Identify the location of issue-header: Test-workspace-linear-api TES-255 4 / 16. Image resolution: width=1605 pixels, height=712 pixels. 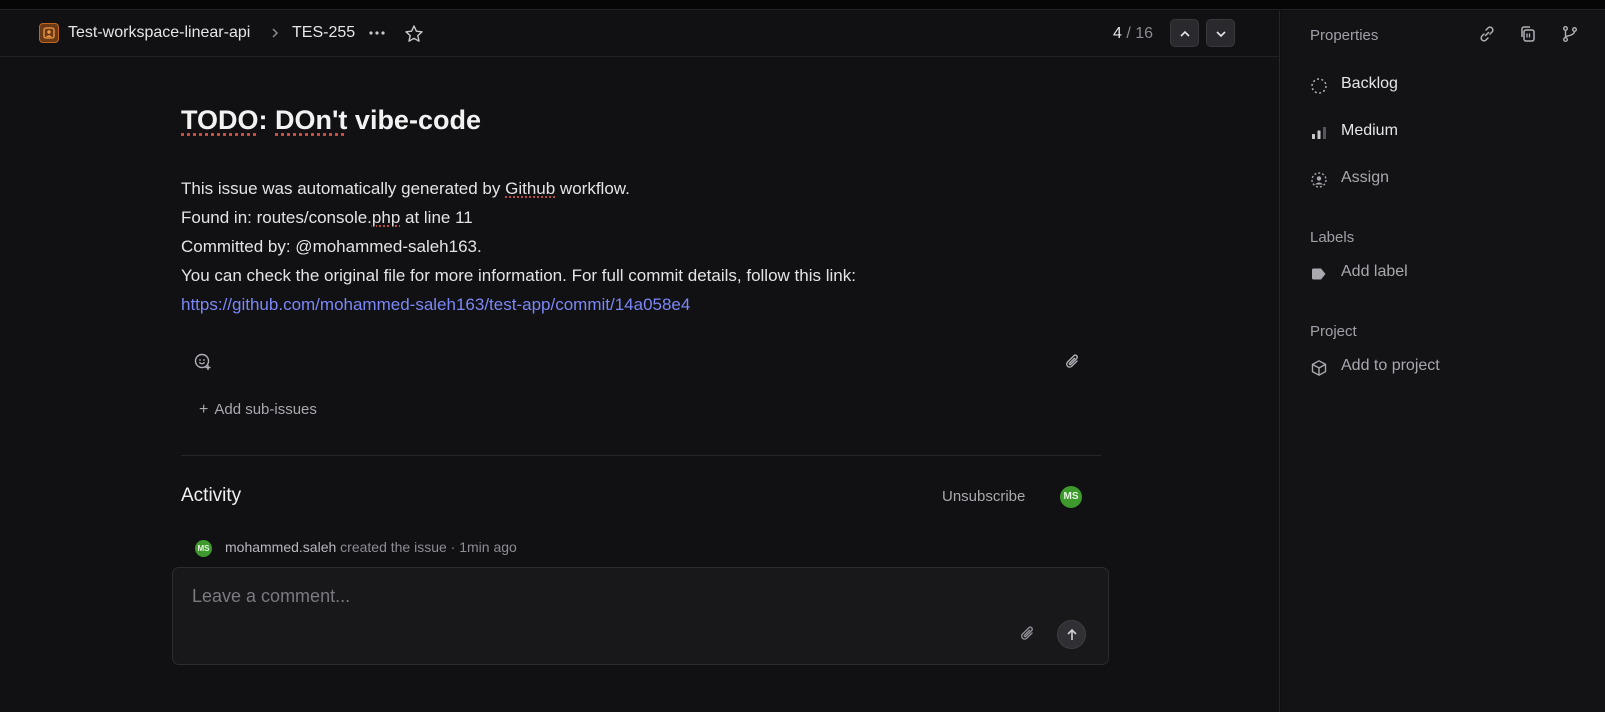
(640, 34).